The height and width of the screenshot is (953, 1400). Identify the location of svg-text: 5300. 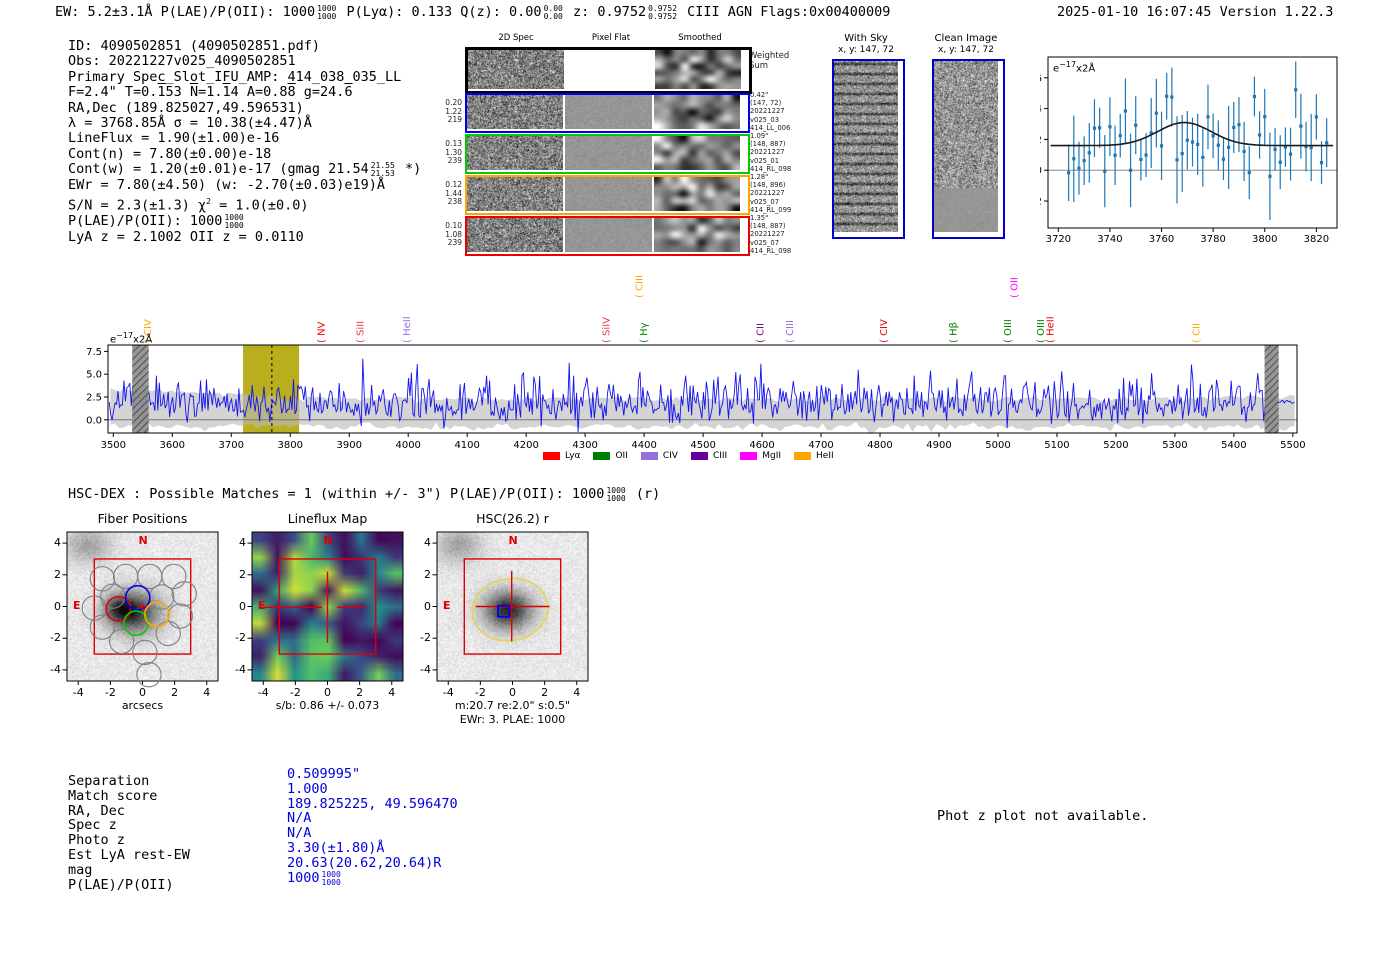
(1174, 445).